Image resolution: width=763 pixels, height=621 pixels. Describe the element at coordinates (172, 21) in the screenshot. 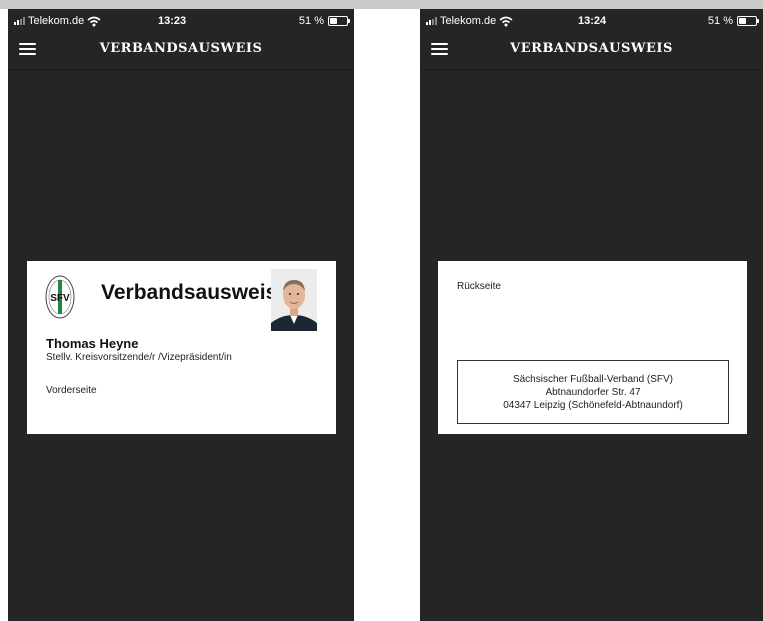

I see `status-time: 13:23` at that location.